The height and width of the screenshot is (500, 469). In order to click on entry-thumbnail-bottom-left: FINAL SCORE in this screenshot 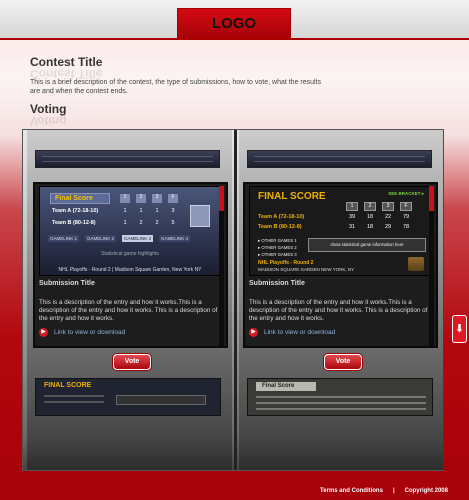, I will do `click(128, 397)`.